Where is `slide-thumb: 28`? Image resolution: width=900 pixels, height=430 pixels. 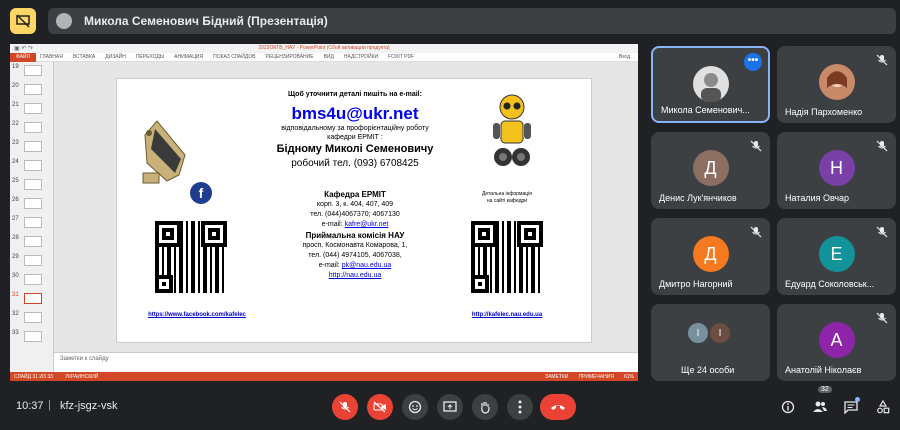
slide-thumb: 28 is located at coordinates (32, 242).